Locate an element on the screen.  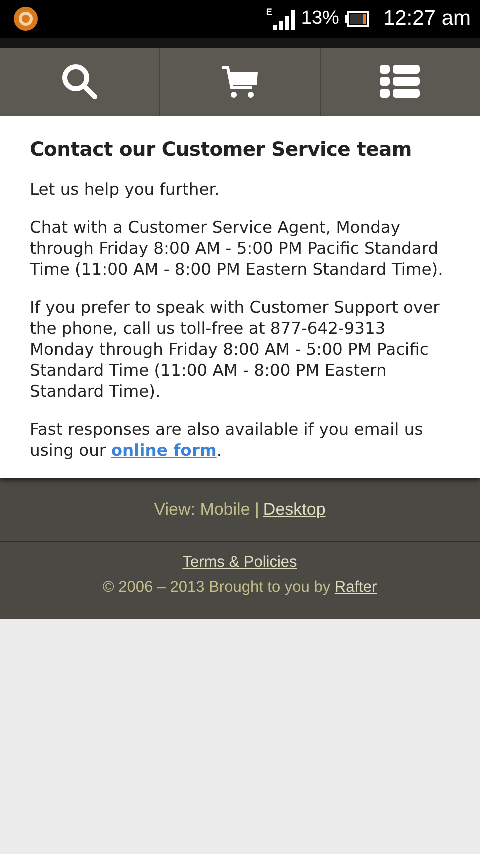
view-label: View: Mobile | is located at coordinates (207, 510).